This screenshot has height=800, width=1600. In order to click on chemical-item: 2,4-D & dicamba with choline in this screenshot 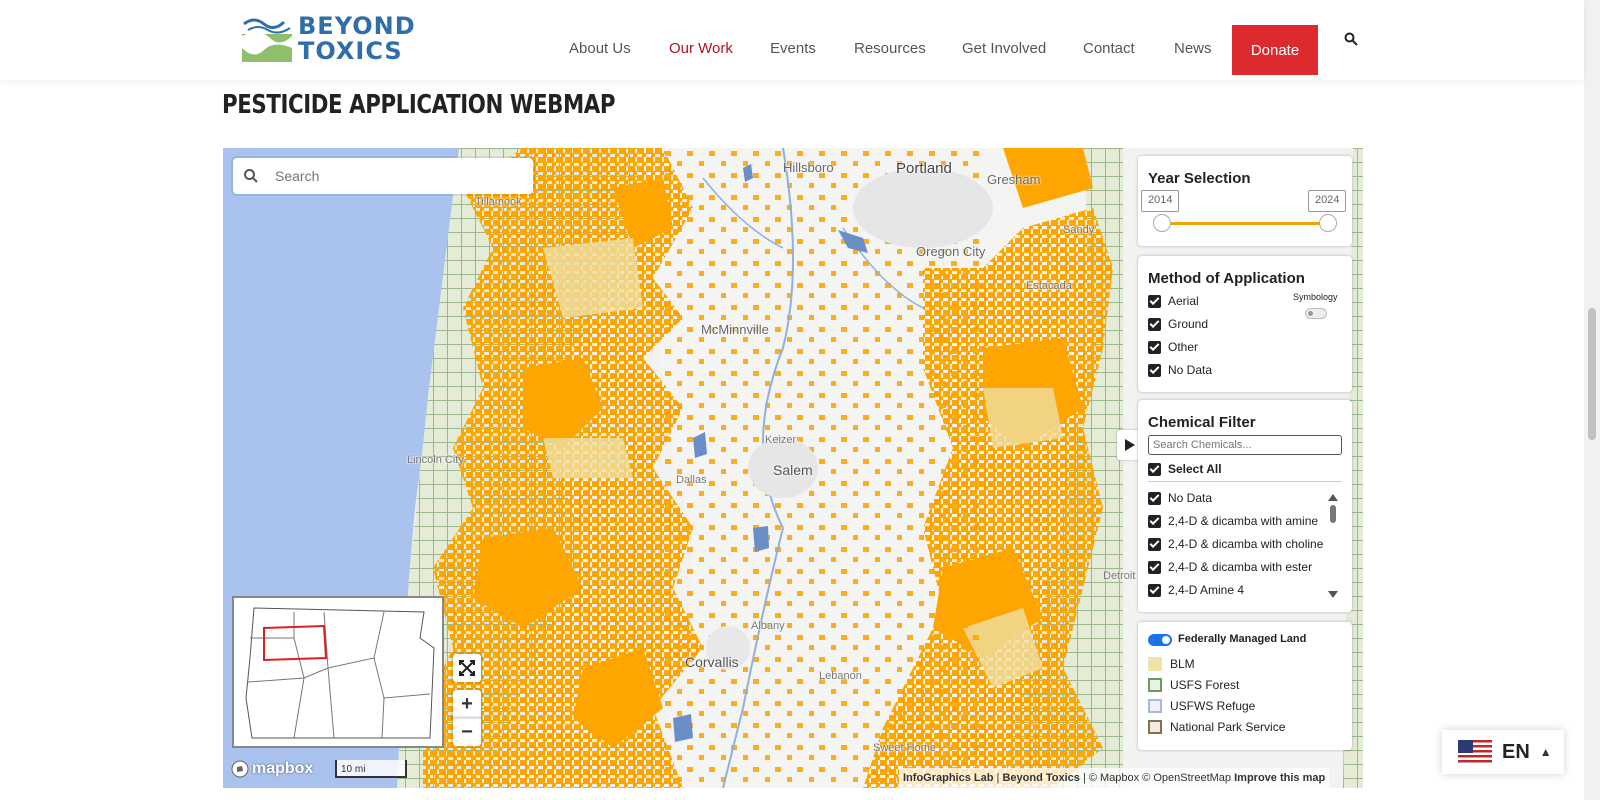, I will do `click(1235, 544)`.